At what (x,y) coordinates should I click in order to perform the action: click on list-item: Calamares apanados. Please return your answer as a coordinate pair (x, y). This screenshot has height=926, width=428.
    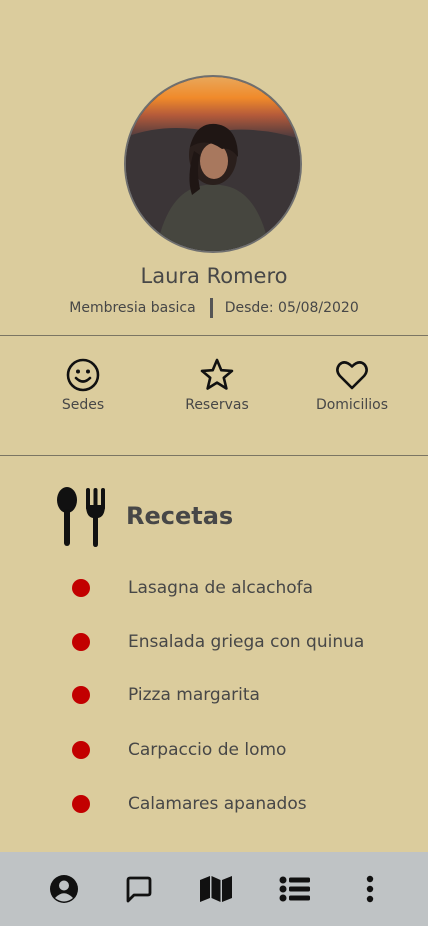
    Looking at the image, I should click on (189, 804).